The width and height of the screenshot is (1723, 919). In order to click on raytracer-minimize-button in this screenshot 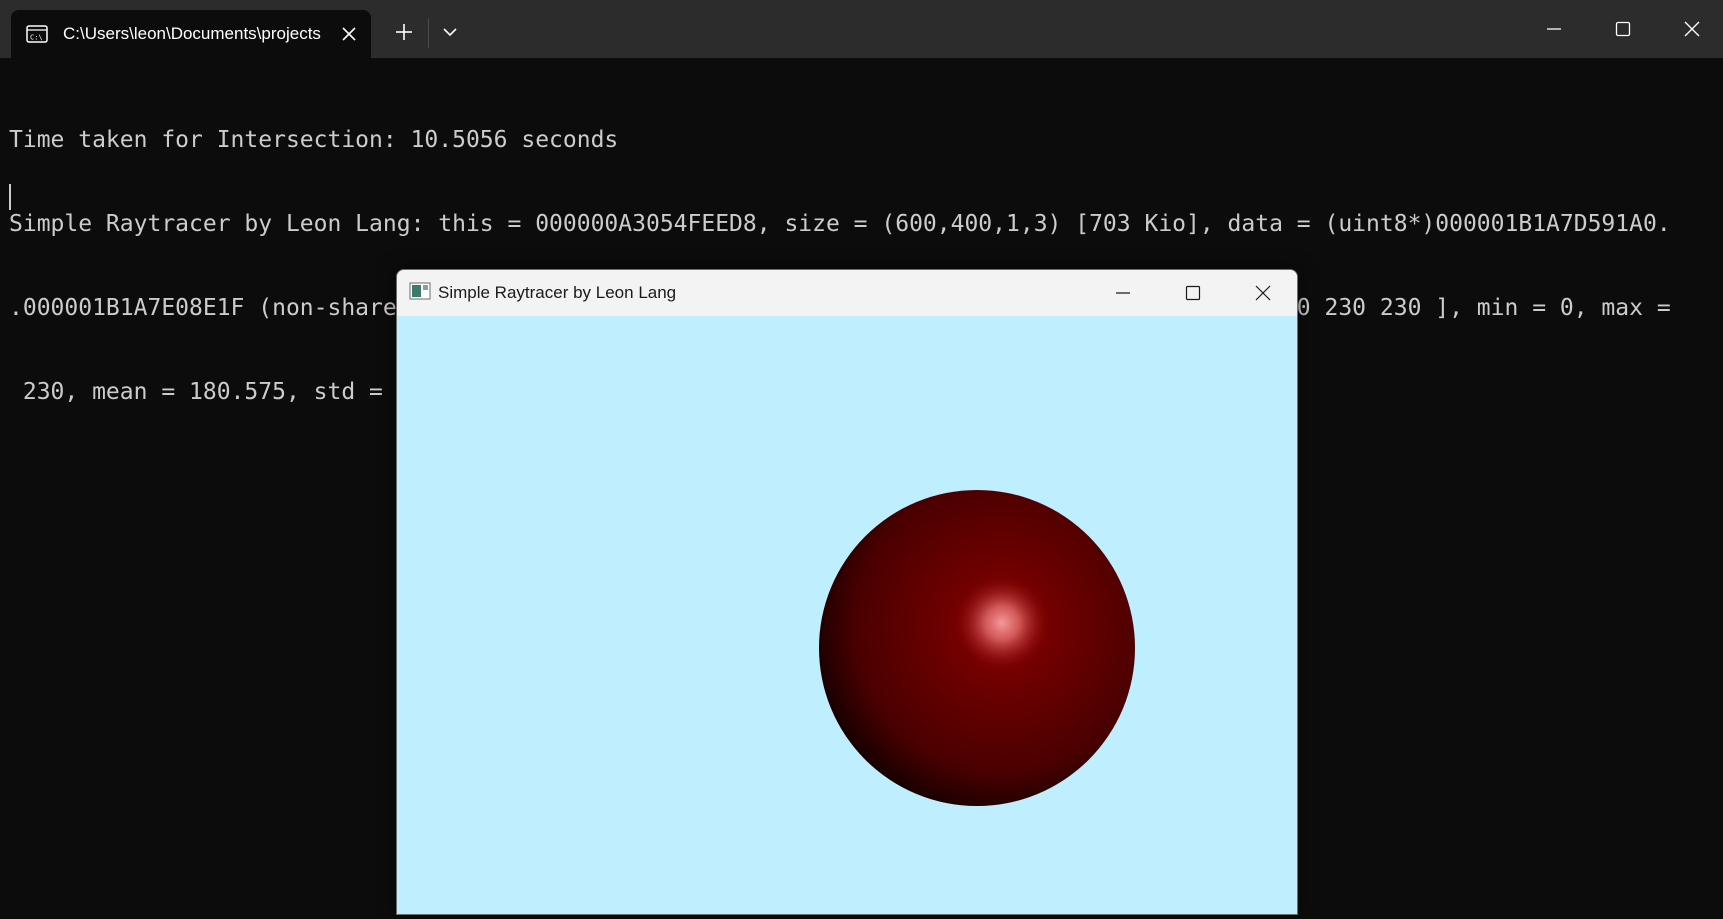, I will do `click(1123, 293)`.